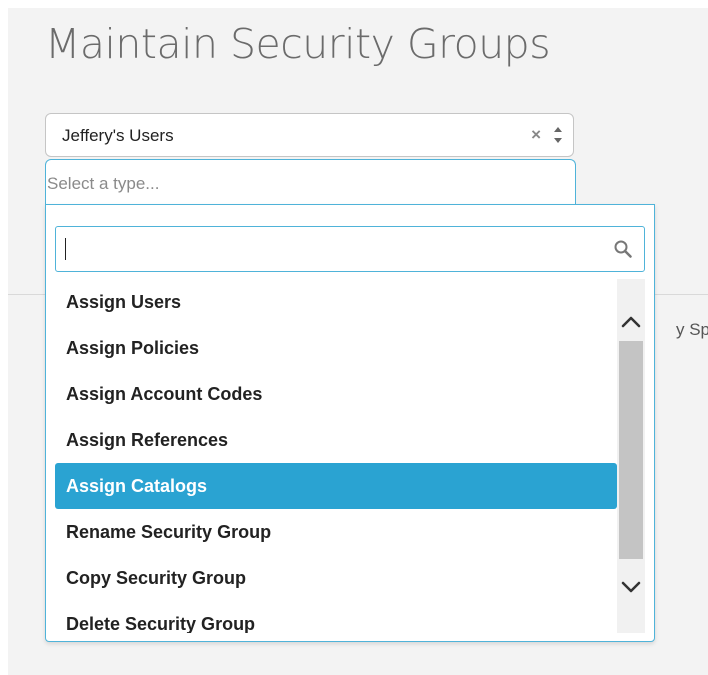  I want to click on scrollbar-thumb, so click(631, 450).